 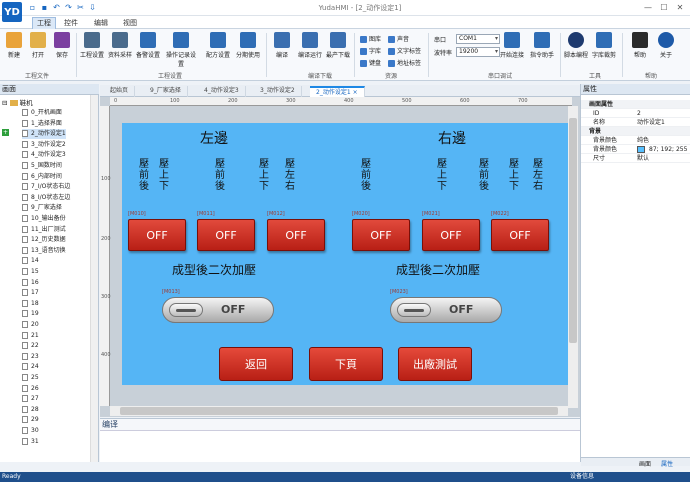 I want to click on tab-manufacturer-select: 9_厂家选择, so click(x=166, y=91).